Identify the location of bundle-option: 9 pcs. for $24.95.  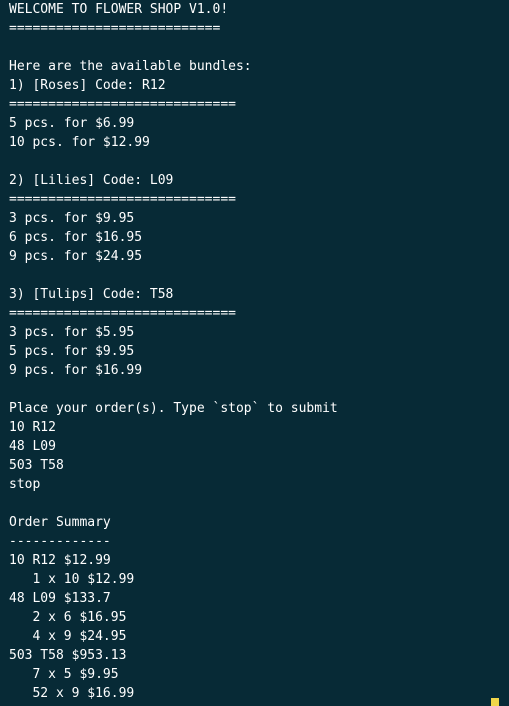
(76, 256).